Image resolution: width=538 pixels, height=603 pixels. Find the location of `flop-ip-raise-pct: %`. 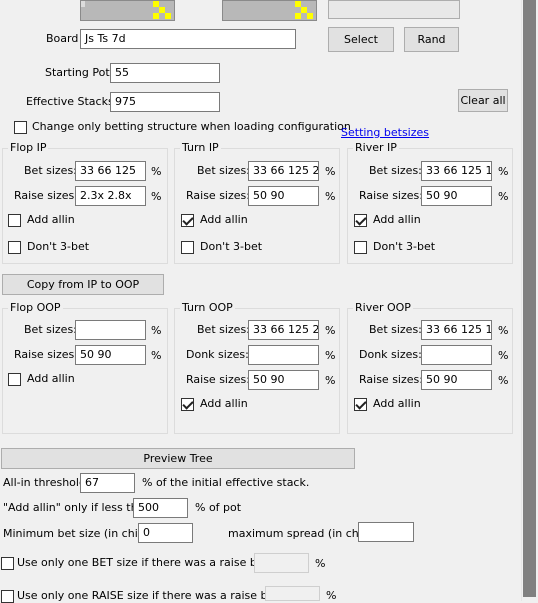

flop-ip-raise-pct: % is located at coordinates (156, 196).